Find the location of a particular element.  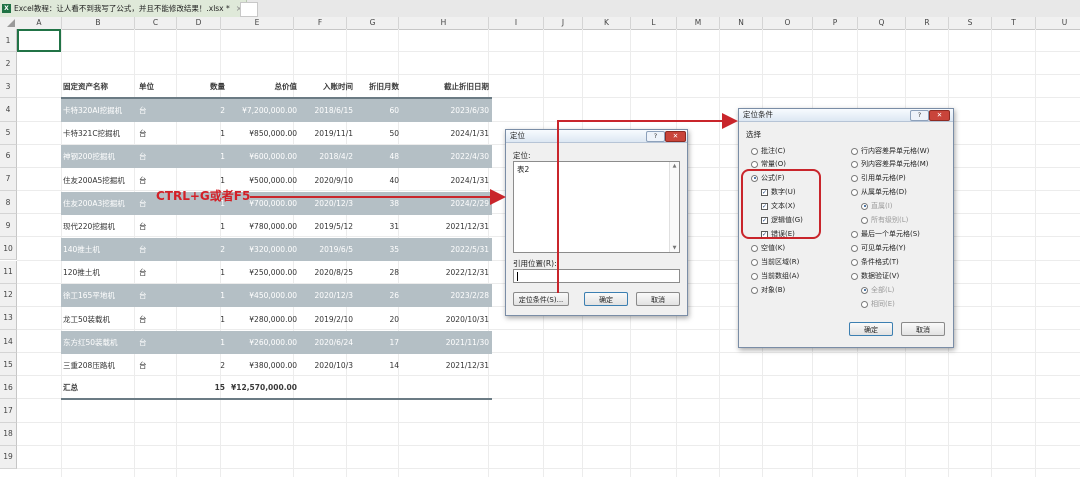

column-header-a: A is located at coordinates (39, 23).